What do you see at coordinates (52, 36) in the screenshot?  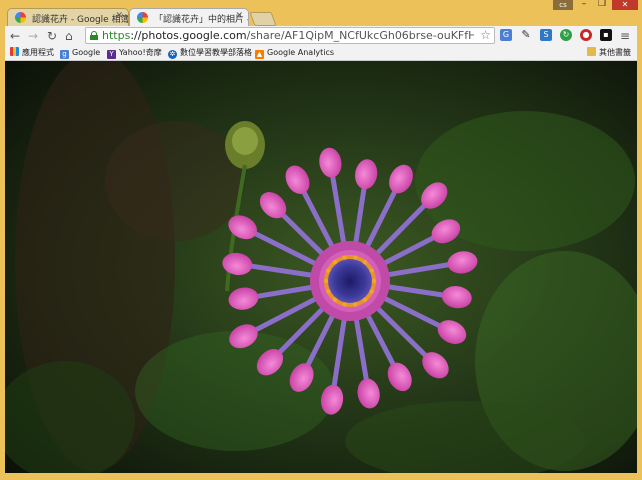 I see `reload-icon: ↻` at bounding box center [52, 36].